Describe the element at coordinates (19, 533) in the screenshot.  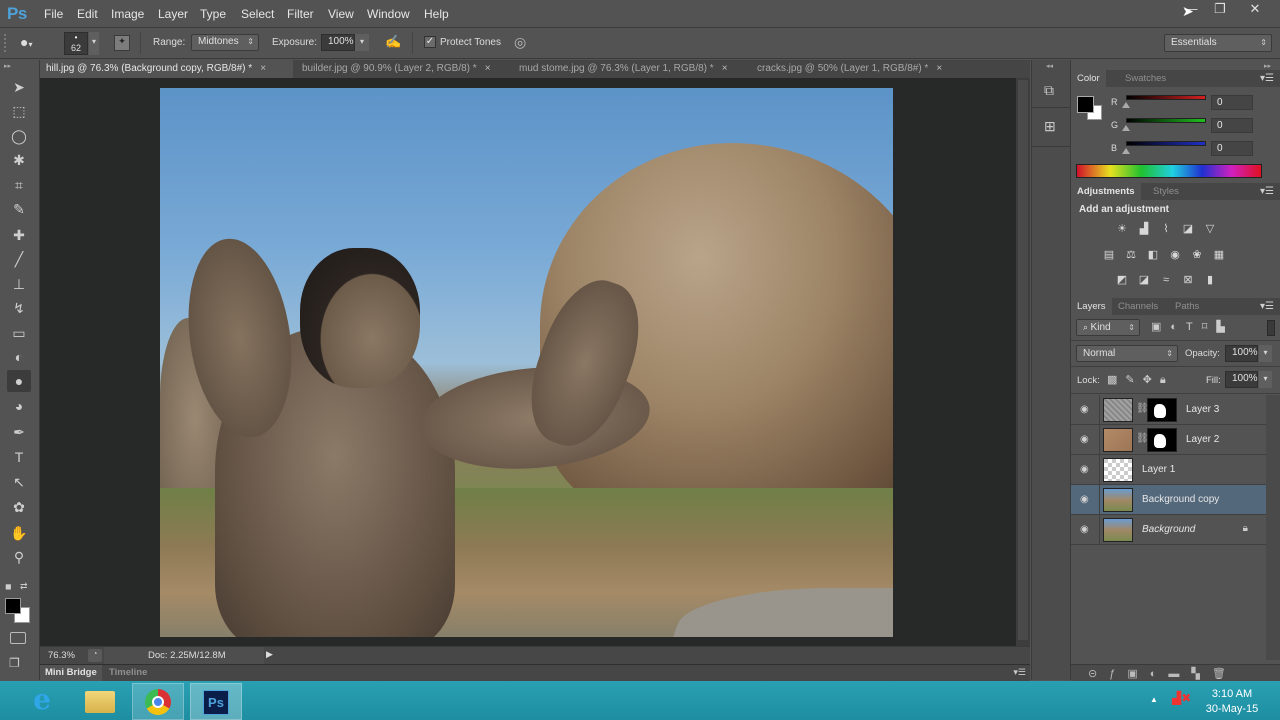
I see `hand-tool-icon: ✋` at that location.